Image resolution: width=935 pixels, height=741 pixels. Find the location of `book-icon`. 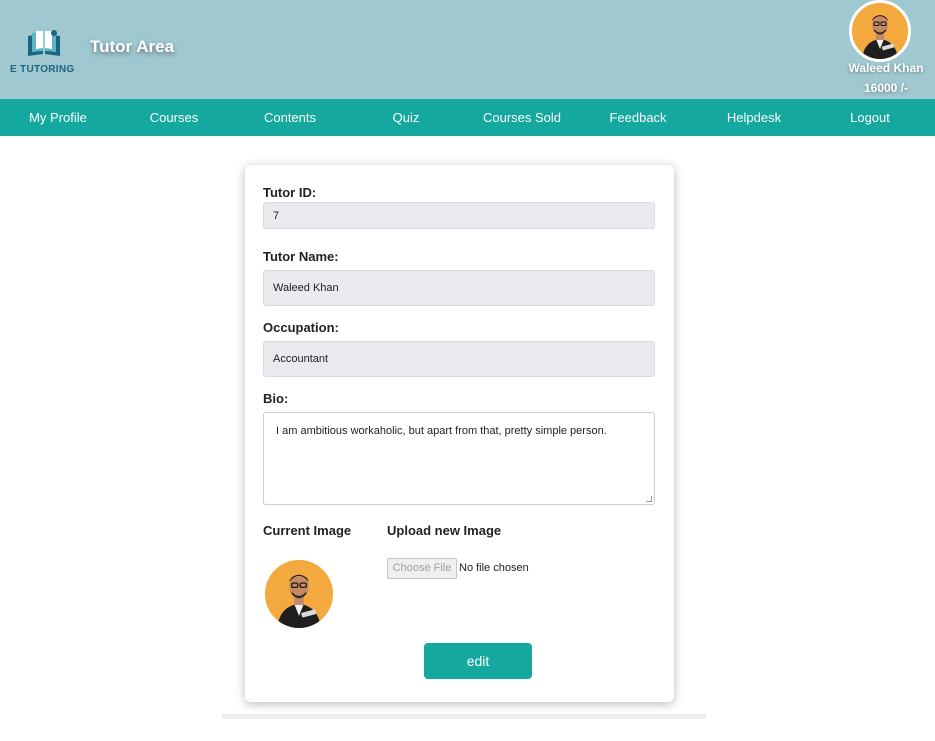

book-icon is located at coordinates (44, 43).